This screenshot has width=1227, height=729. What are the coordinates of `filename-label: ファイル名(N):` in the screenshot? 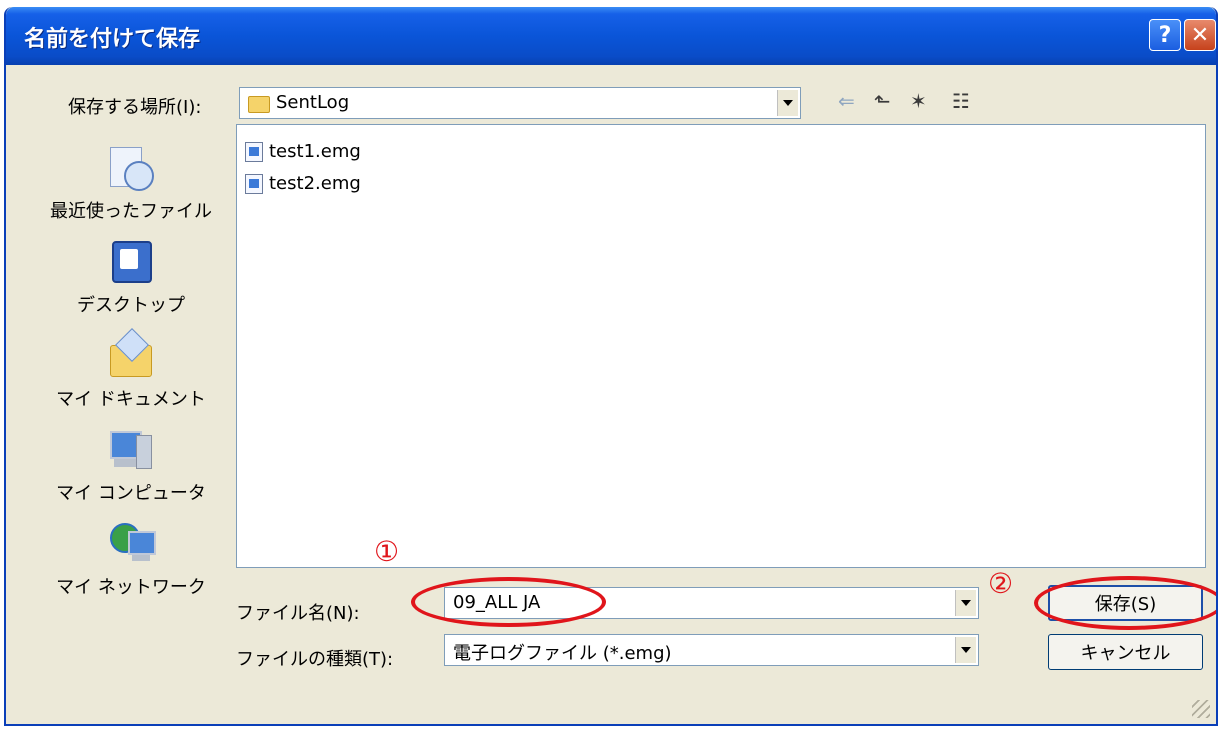 It's located at (298, 613).